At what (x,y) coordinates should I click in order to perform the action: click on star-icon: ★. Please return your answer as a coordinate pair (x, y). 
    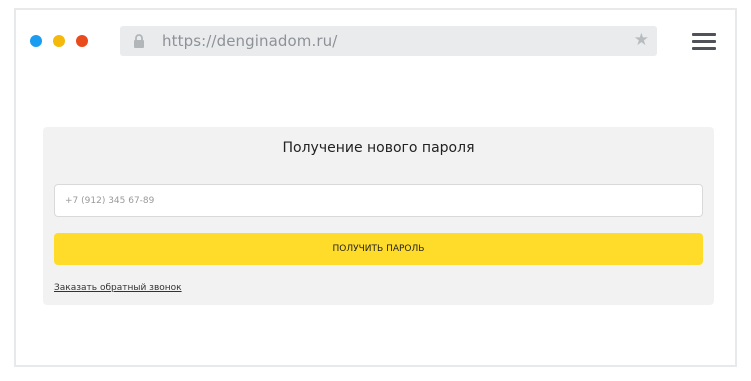
    Looking at the image, I should click on (641, 39).